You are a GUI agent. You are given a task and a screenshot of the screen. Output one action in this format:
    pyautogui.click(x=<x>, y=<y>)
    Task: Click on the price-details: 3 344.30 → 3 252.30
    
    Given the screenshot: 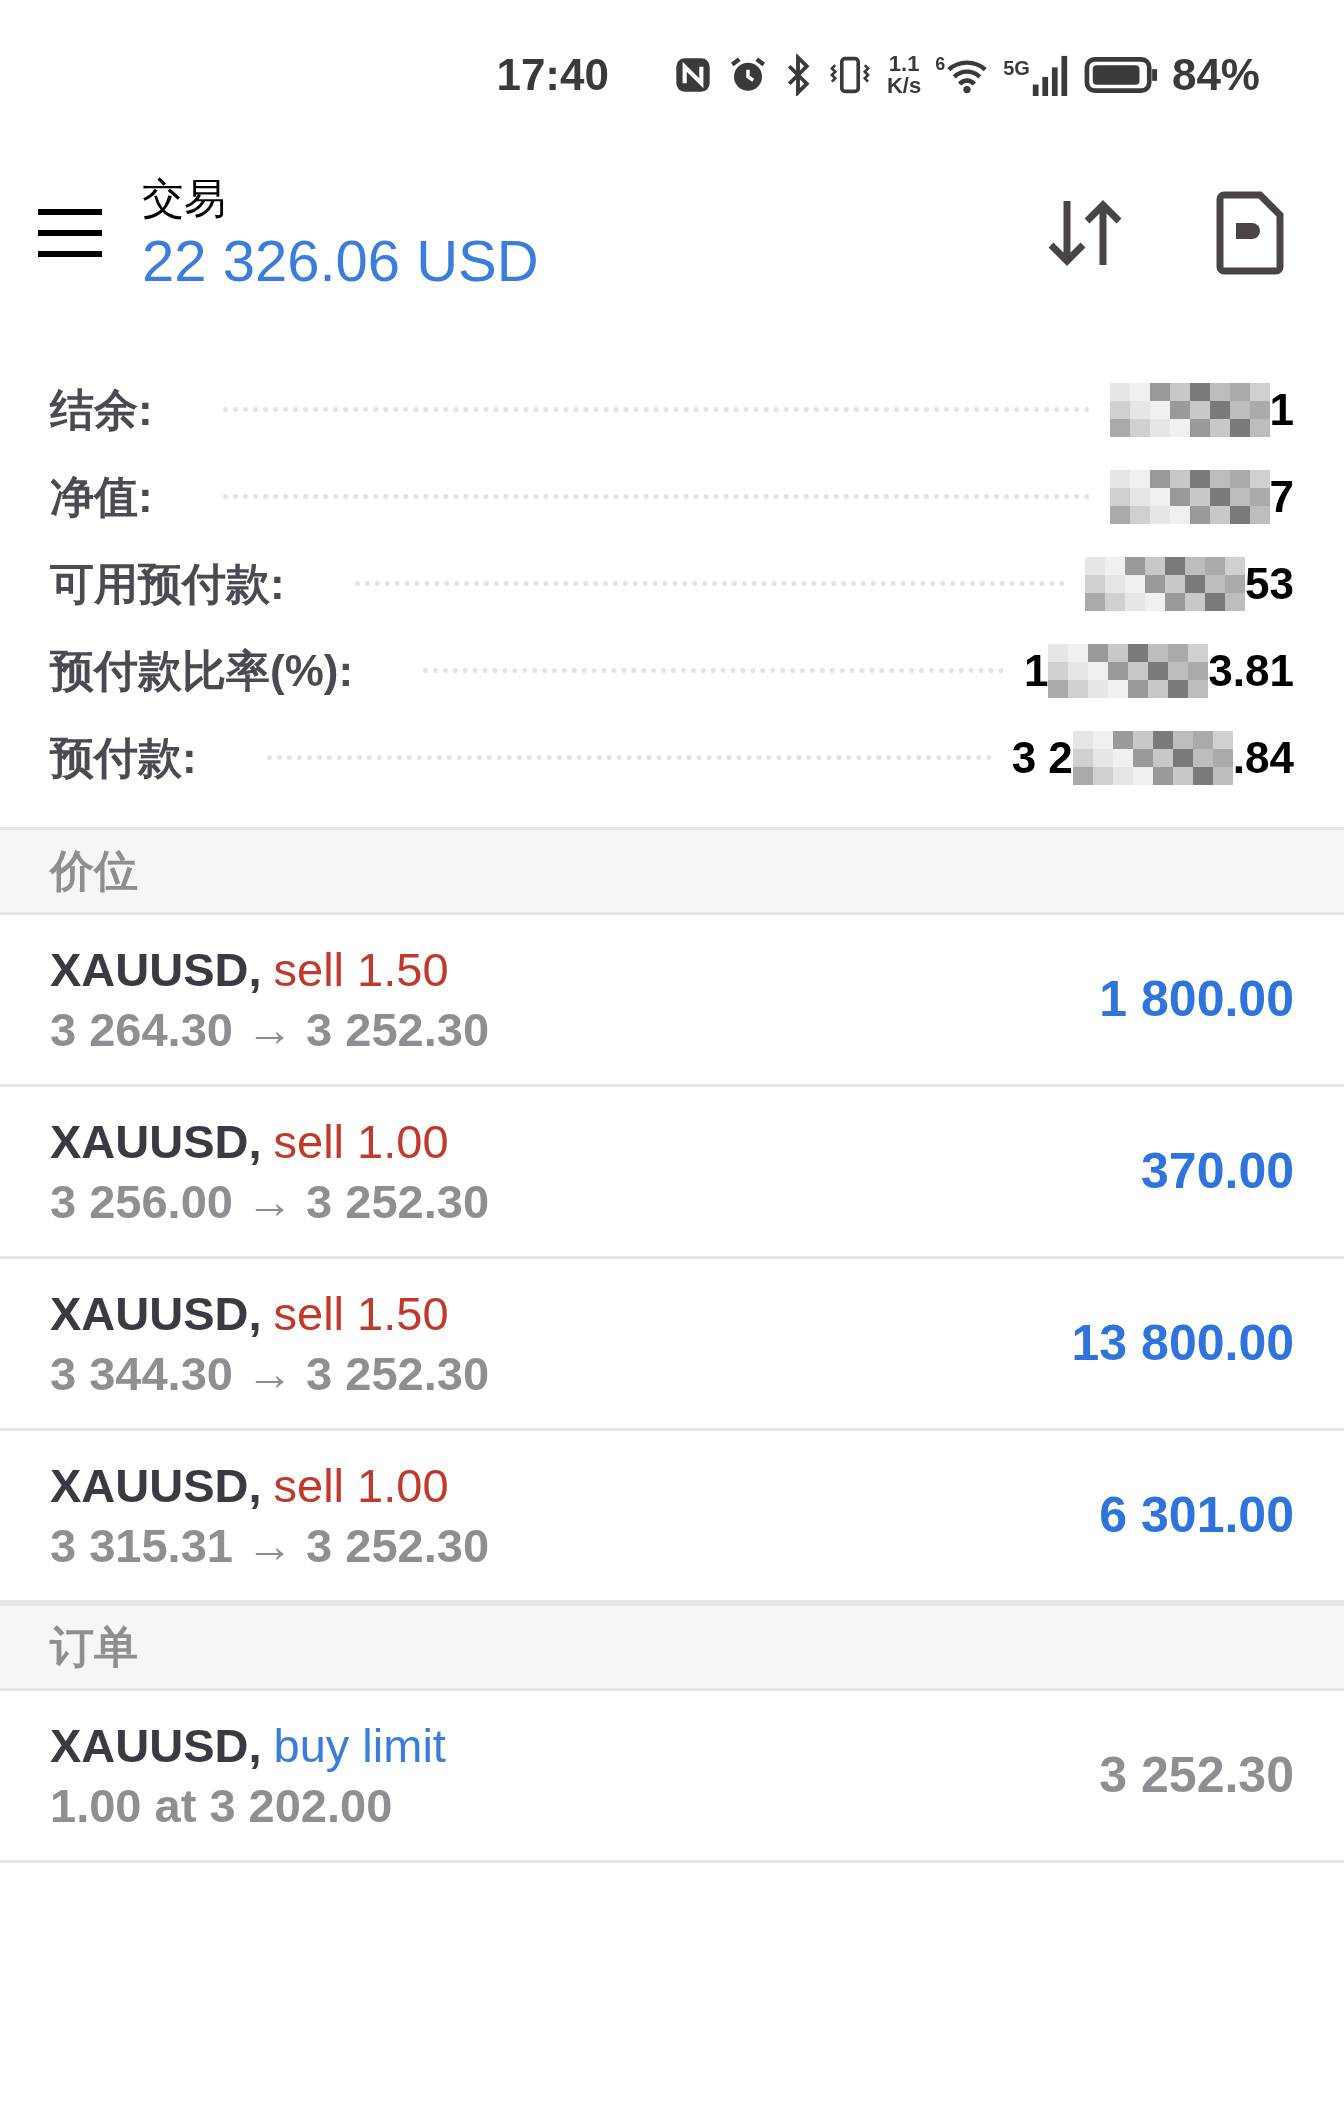 What is the action you would take?
    pyautogui.click(x=270, y=1373)
    